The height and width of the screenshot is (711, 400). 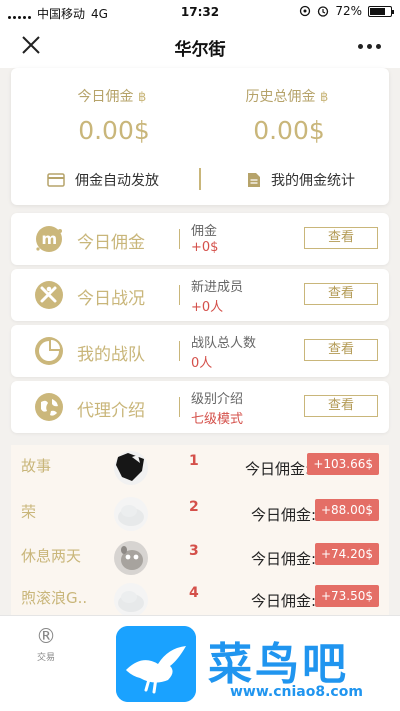 I want to click on row-value: +0人, so click(x=207, y=307).